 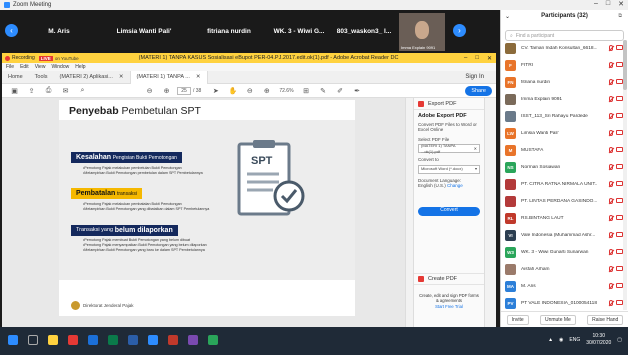 What do you see at coordinates (113, 340) in the screenshot?
I see `excel-icon` at bounding box center [113, 340].